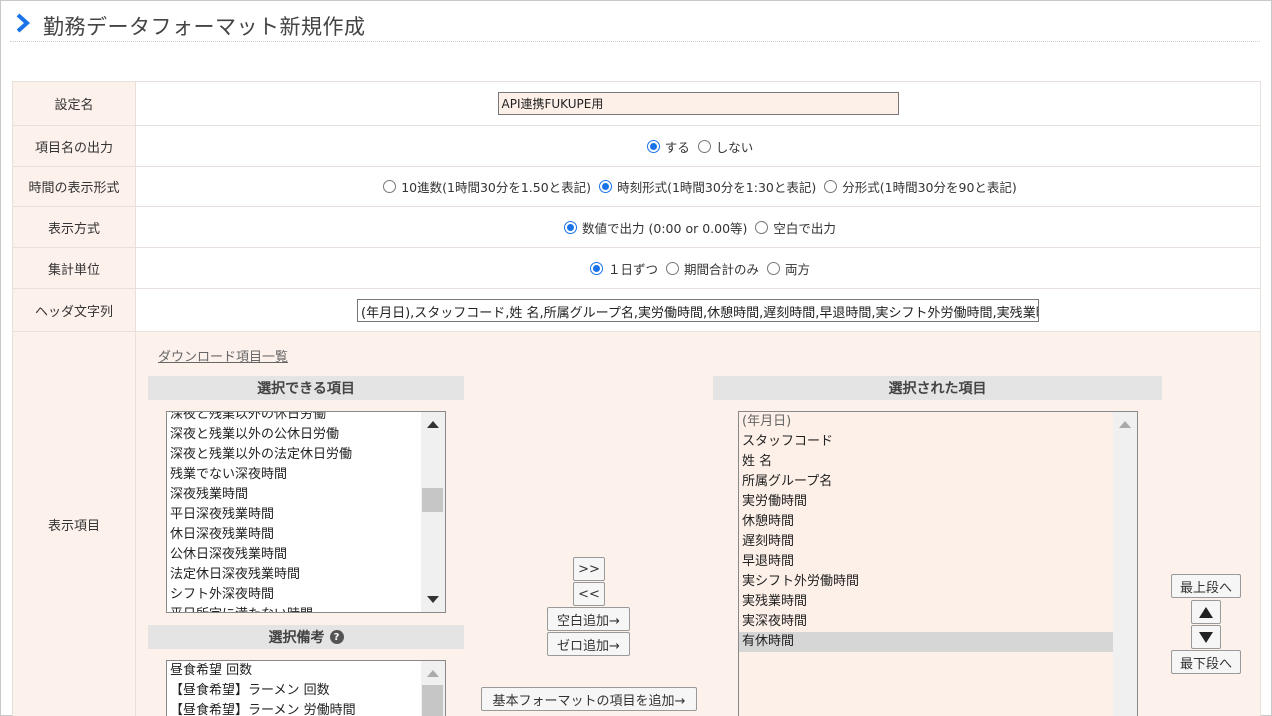 Image resolution: width=1272 pixels, height=716 pixels. Describe the element at coordinates (306, 555) in the screenshot. I see `list-item: 公休日深夜残業時間` at that location.